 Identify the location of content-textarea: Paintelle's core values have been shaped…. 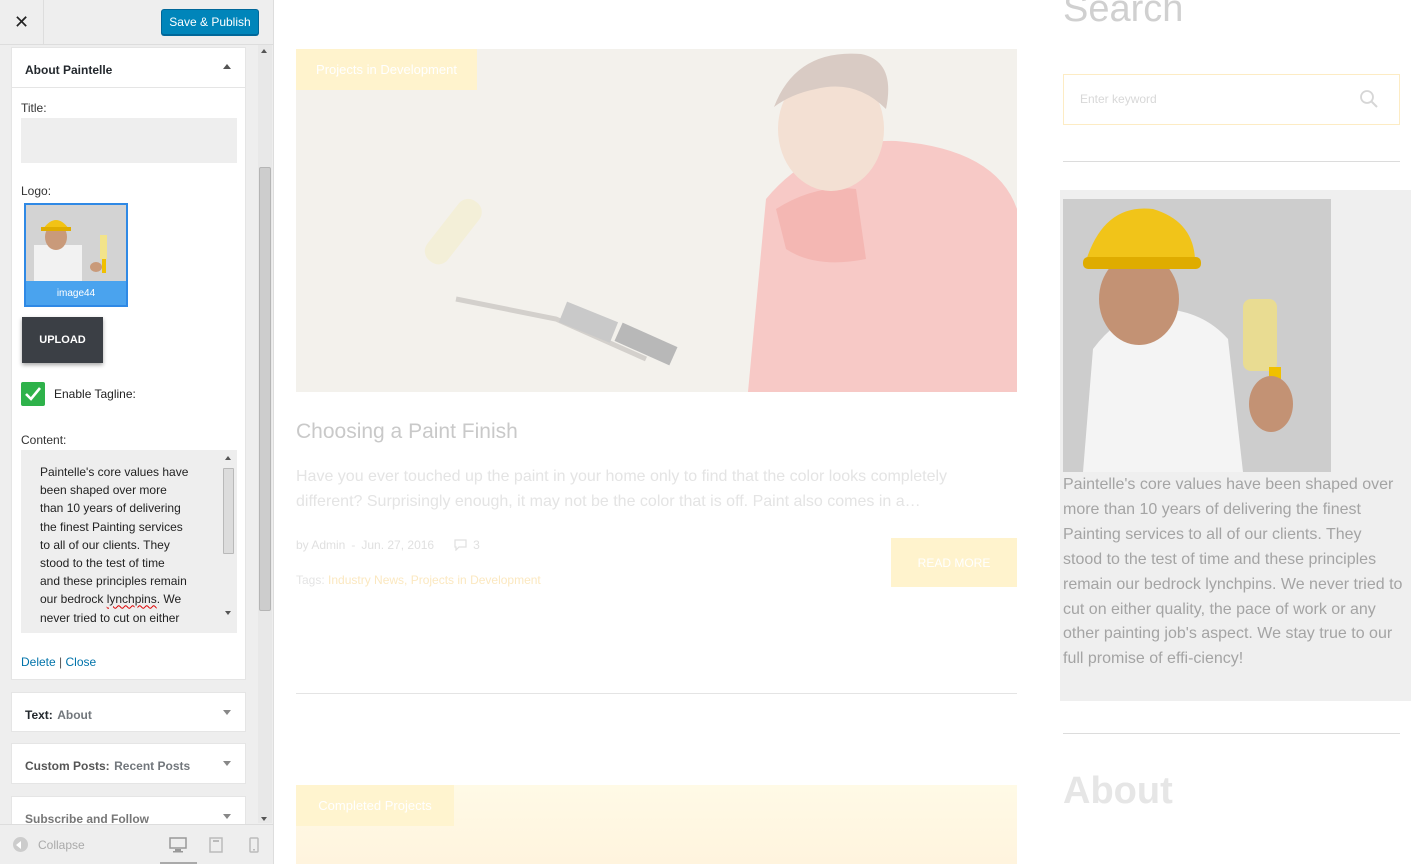
(129, 541).